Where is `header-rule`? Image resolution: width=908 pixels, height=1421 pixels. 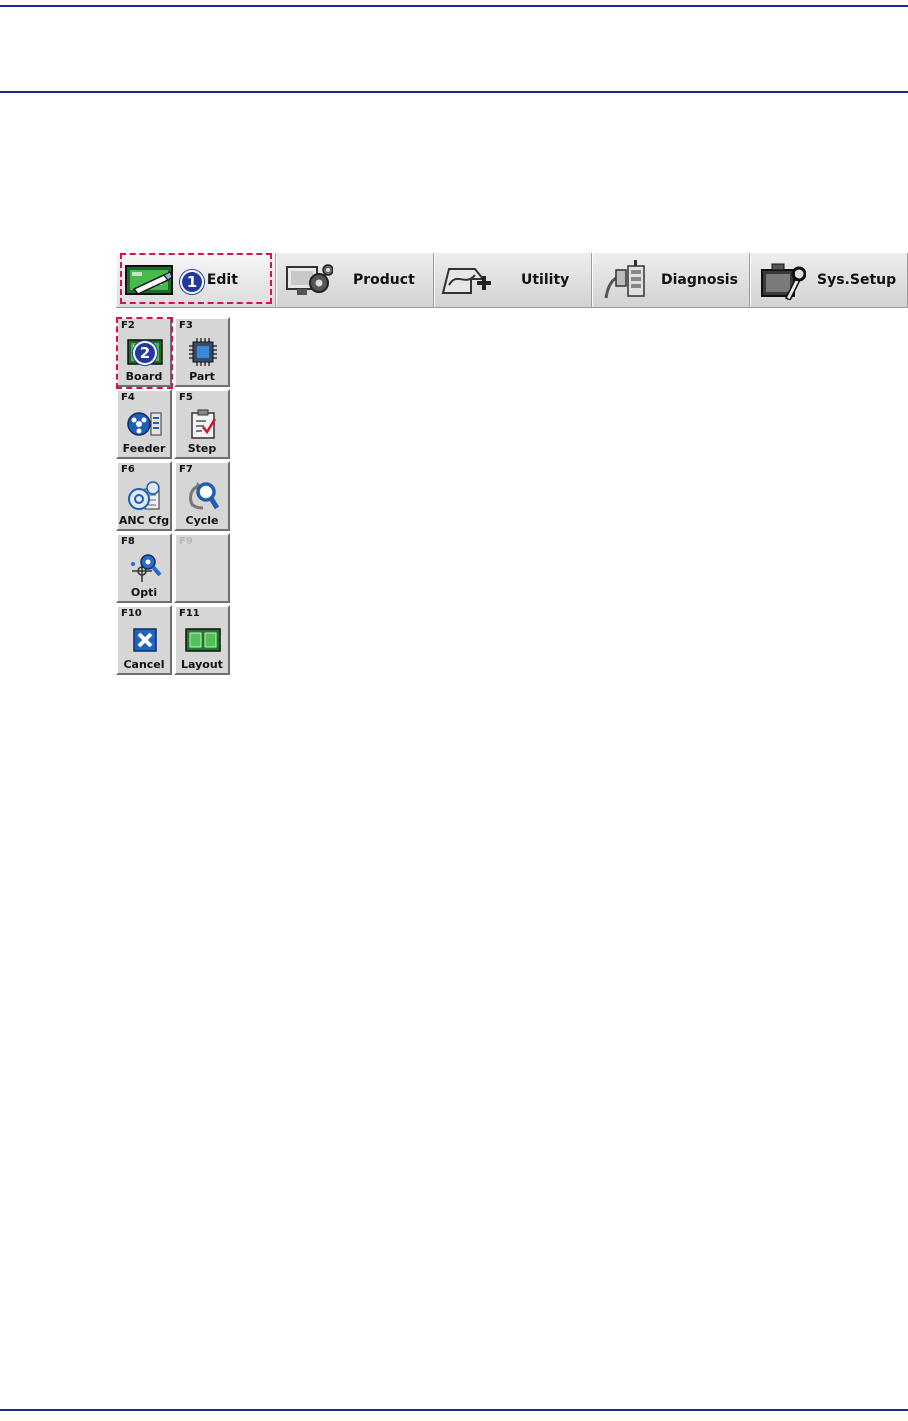
header-rule is located at coordinates (454, 92).